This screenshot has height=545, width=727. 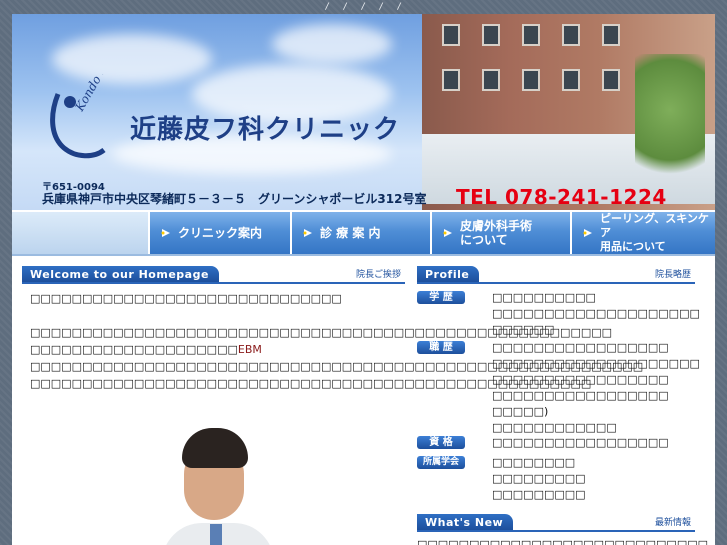 I want to click on clinic-name: 近藤皮フ科クリニック, so click(x=265, y=130).